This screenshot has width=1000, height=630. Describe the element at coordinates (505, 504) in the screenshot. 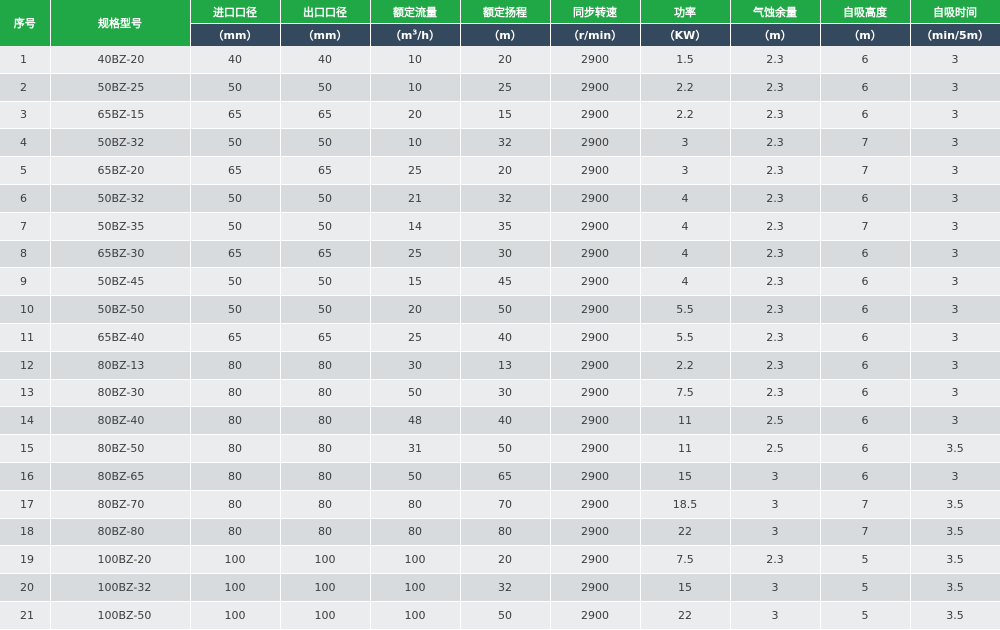

I see `cell-head: 70` at that location.